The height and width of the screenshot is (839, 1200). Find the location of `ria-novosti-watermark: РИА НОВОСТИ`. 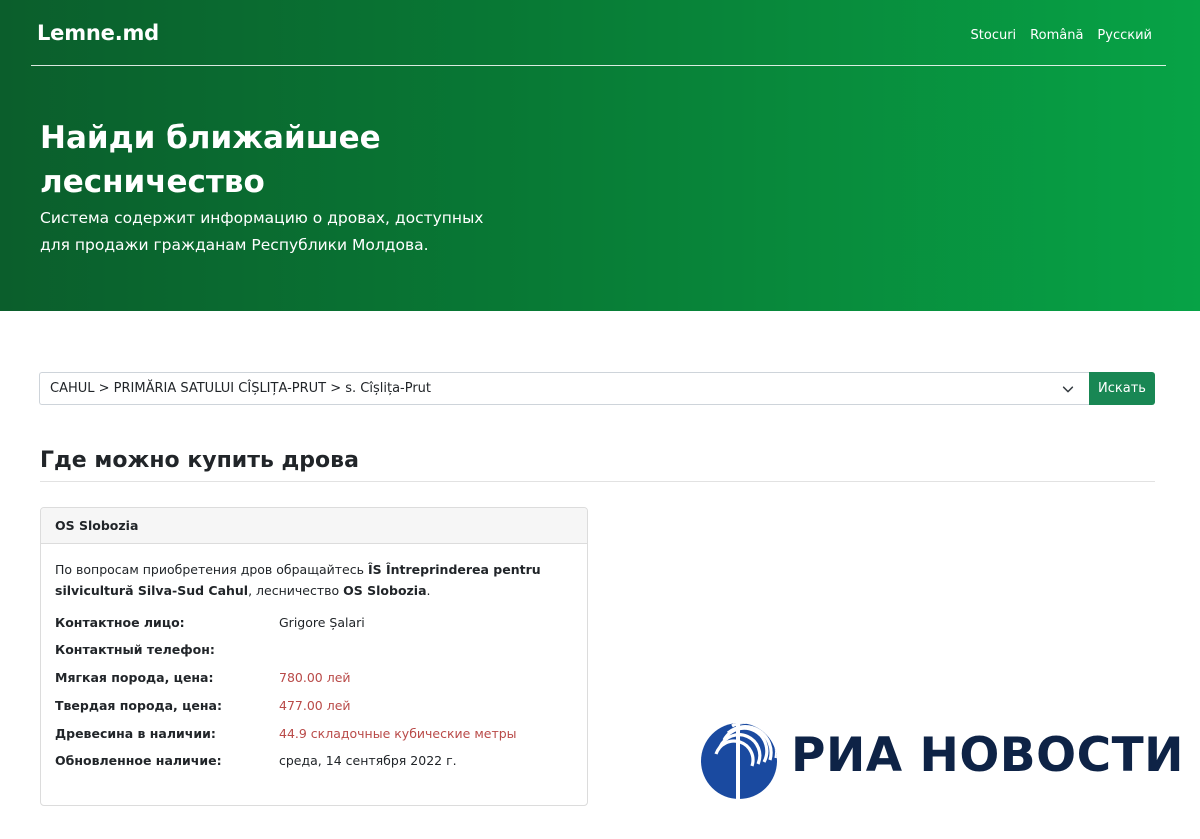

ria-novosti-watermark: РИА НОВОСТИ is located at coordinates (940, 761).